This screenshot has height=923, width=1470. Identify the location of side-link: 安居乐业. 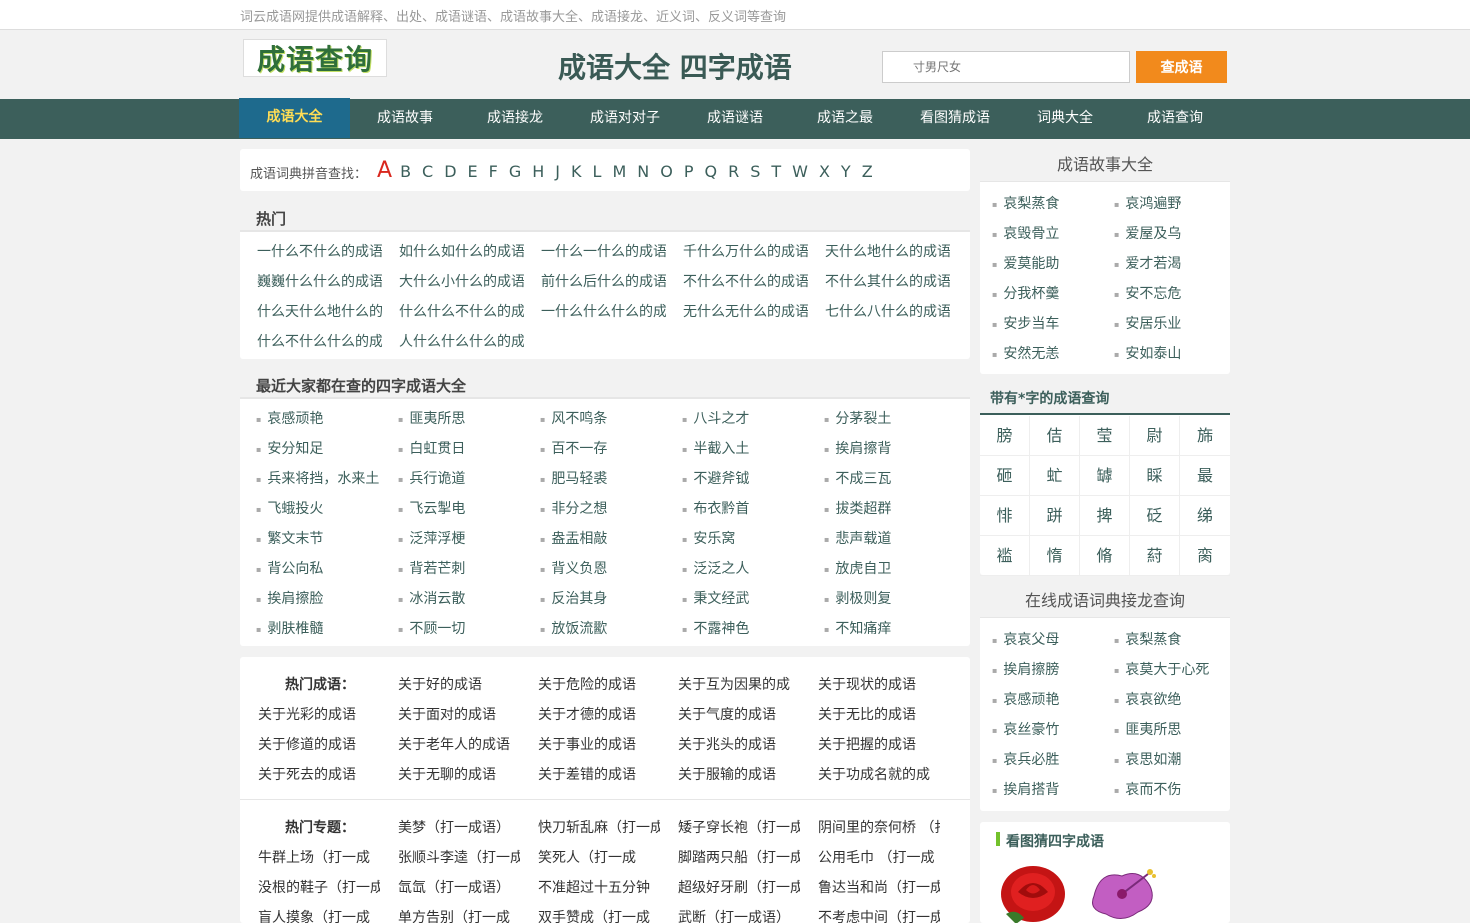
(1163, 323).